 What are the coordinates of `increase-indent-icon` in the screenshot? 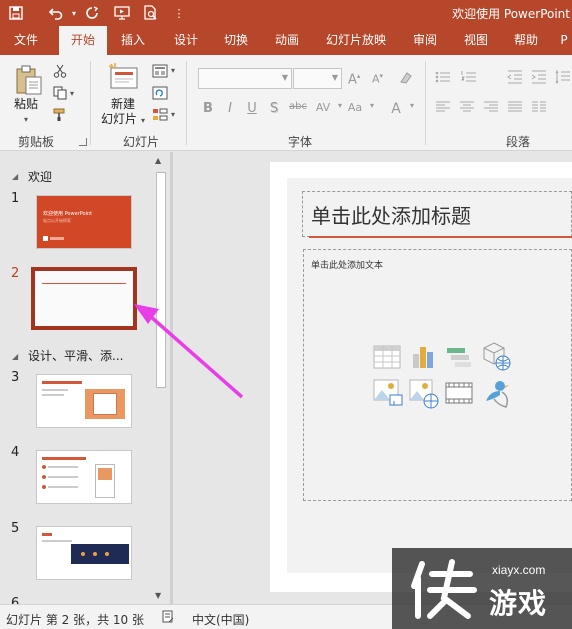 It's located at (539, 77).